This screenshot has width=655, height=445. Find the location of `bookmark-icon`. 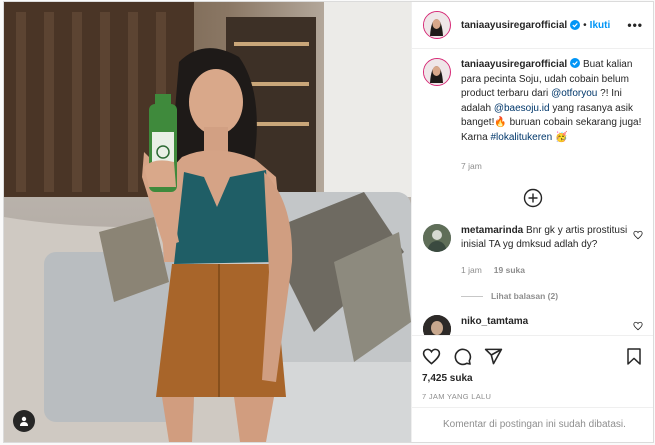

bookmark-icon is located at coordinates (634, 356).